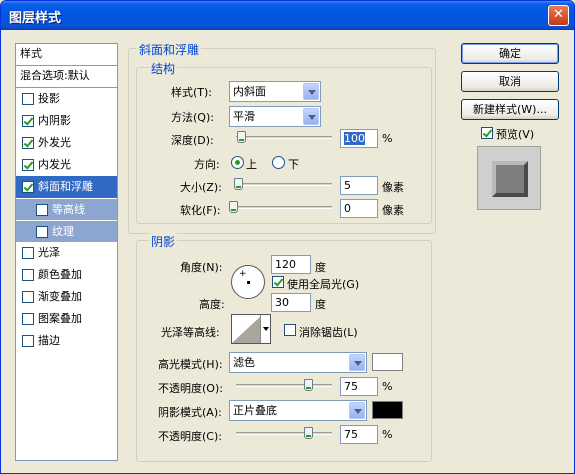 The image size is (575, 474). I want to click on style-item: 等高线, so click(66, 209).